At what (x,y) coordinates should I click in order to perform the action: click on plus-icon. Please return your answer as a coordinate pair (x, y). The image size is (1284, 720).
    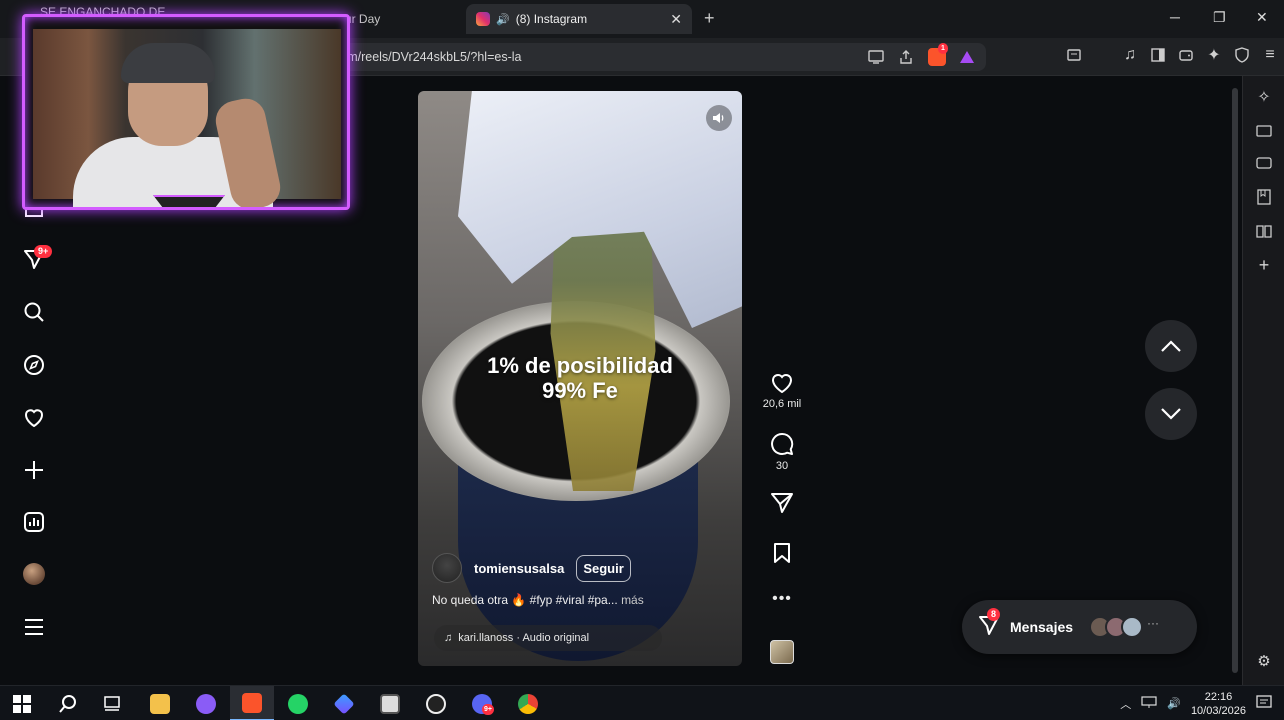
    Looking at the image, I should click on (34, 470).